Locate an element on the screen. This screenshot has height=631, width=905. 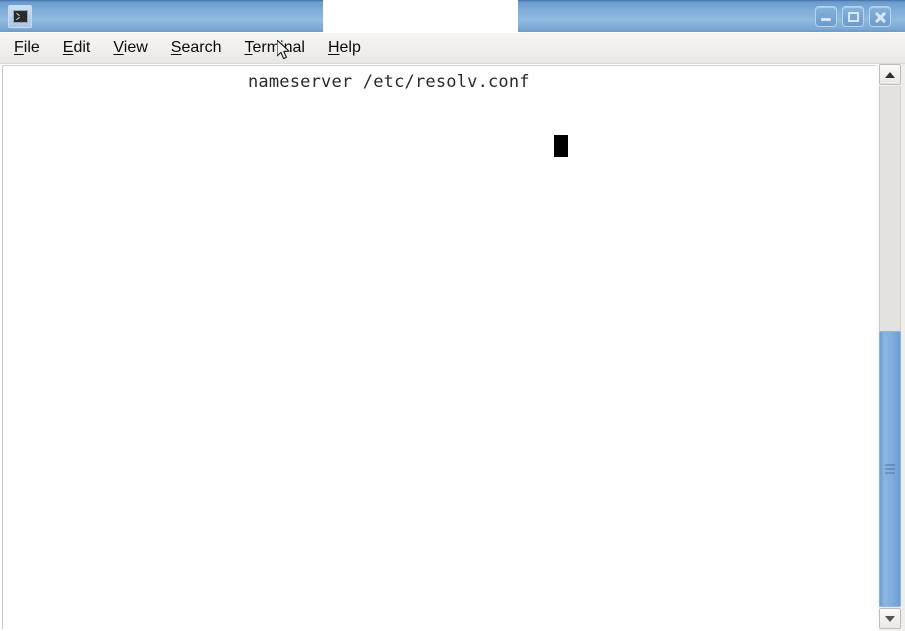
menu-item-edit: Edit is located at coordinates (77, 48).